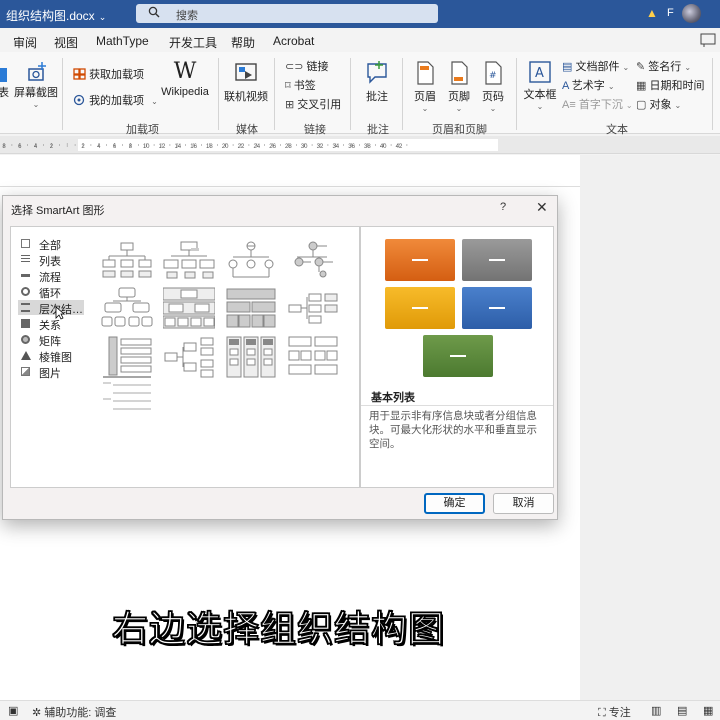 The image size is (720, 720). I want to click on ribbon-tabs: 审阅 视图 MathType 开发工具 帮助 Acrobat, so click(360, 40).